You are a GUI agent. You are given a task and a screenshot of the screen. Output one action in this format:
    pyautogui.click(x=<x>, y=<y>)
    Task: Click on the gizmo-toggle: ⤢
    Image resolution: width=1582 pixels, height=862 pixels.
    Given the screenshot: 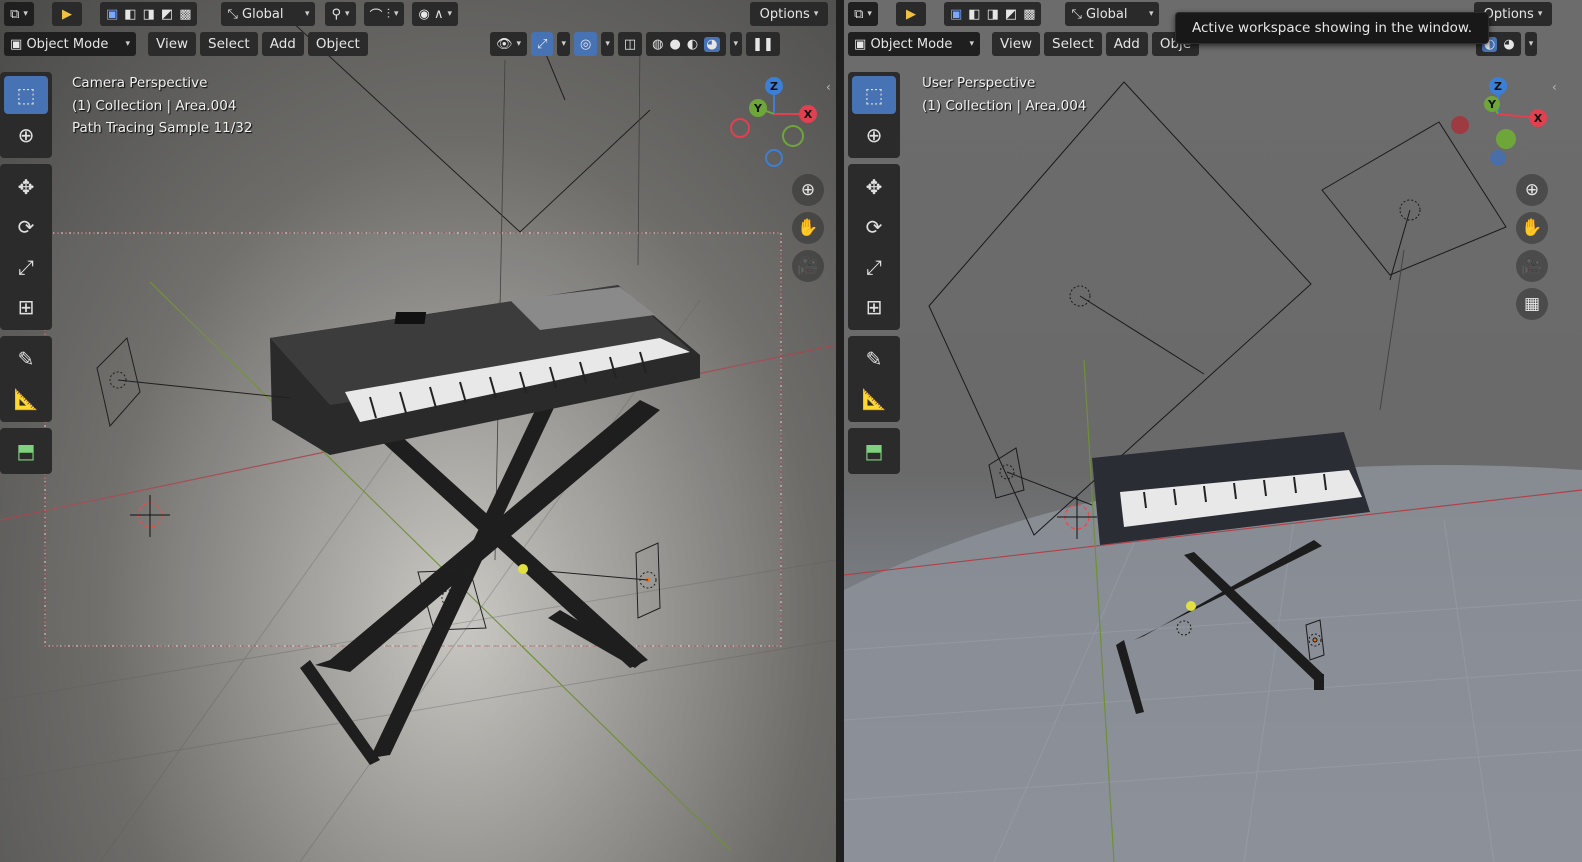 What is the action you would take?
    pyautogui.click(x=542, y=44)
    